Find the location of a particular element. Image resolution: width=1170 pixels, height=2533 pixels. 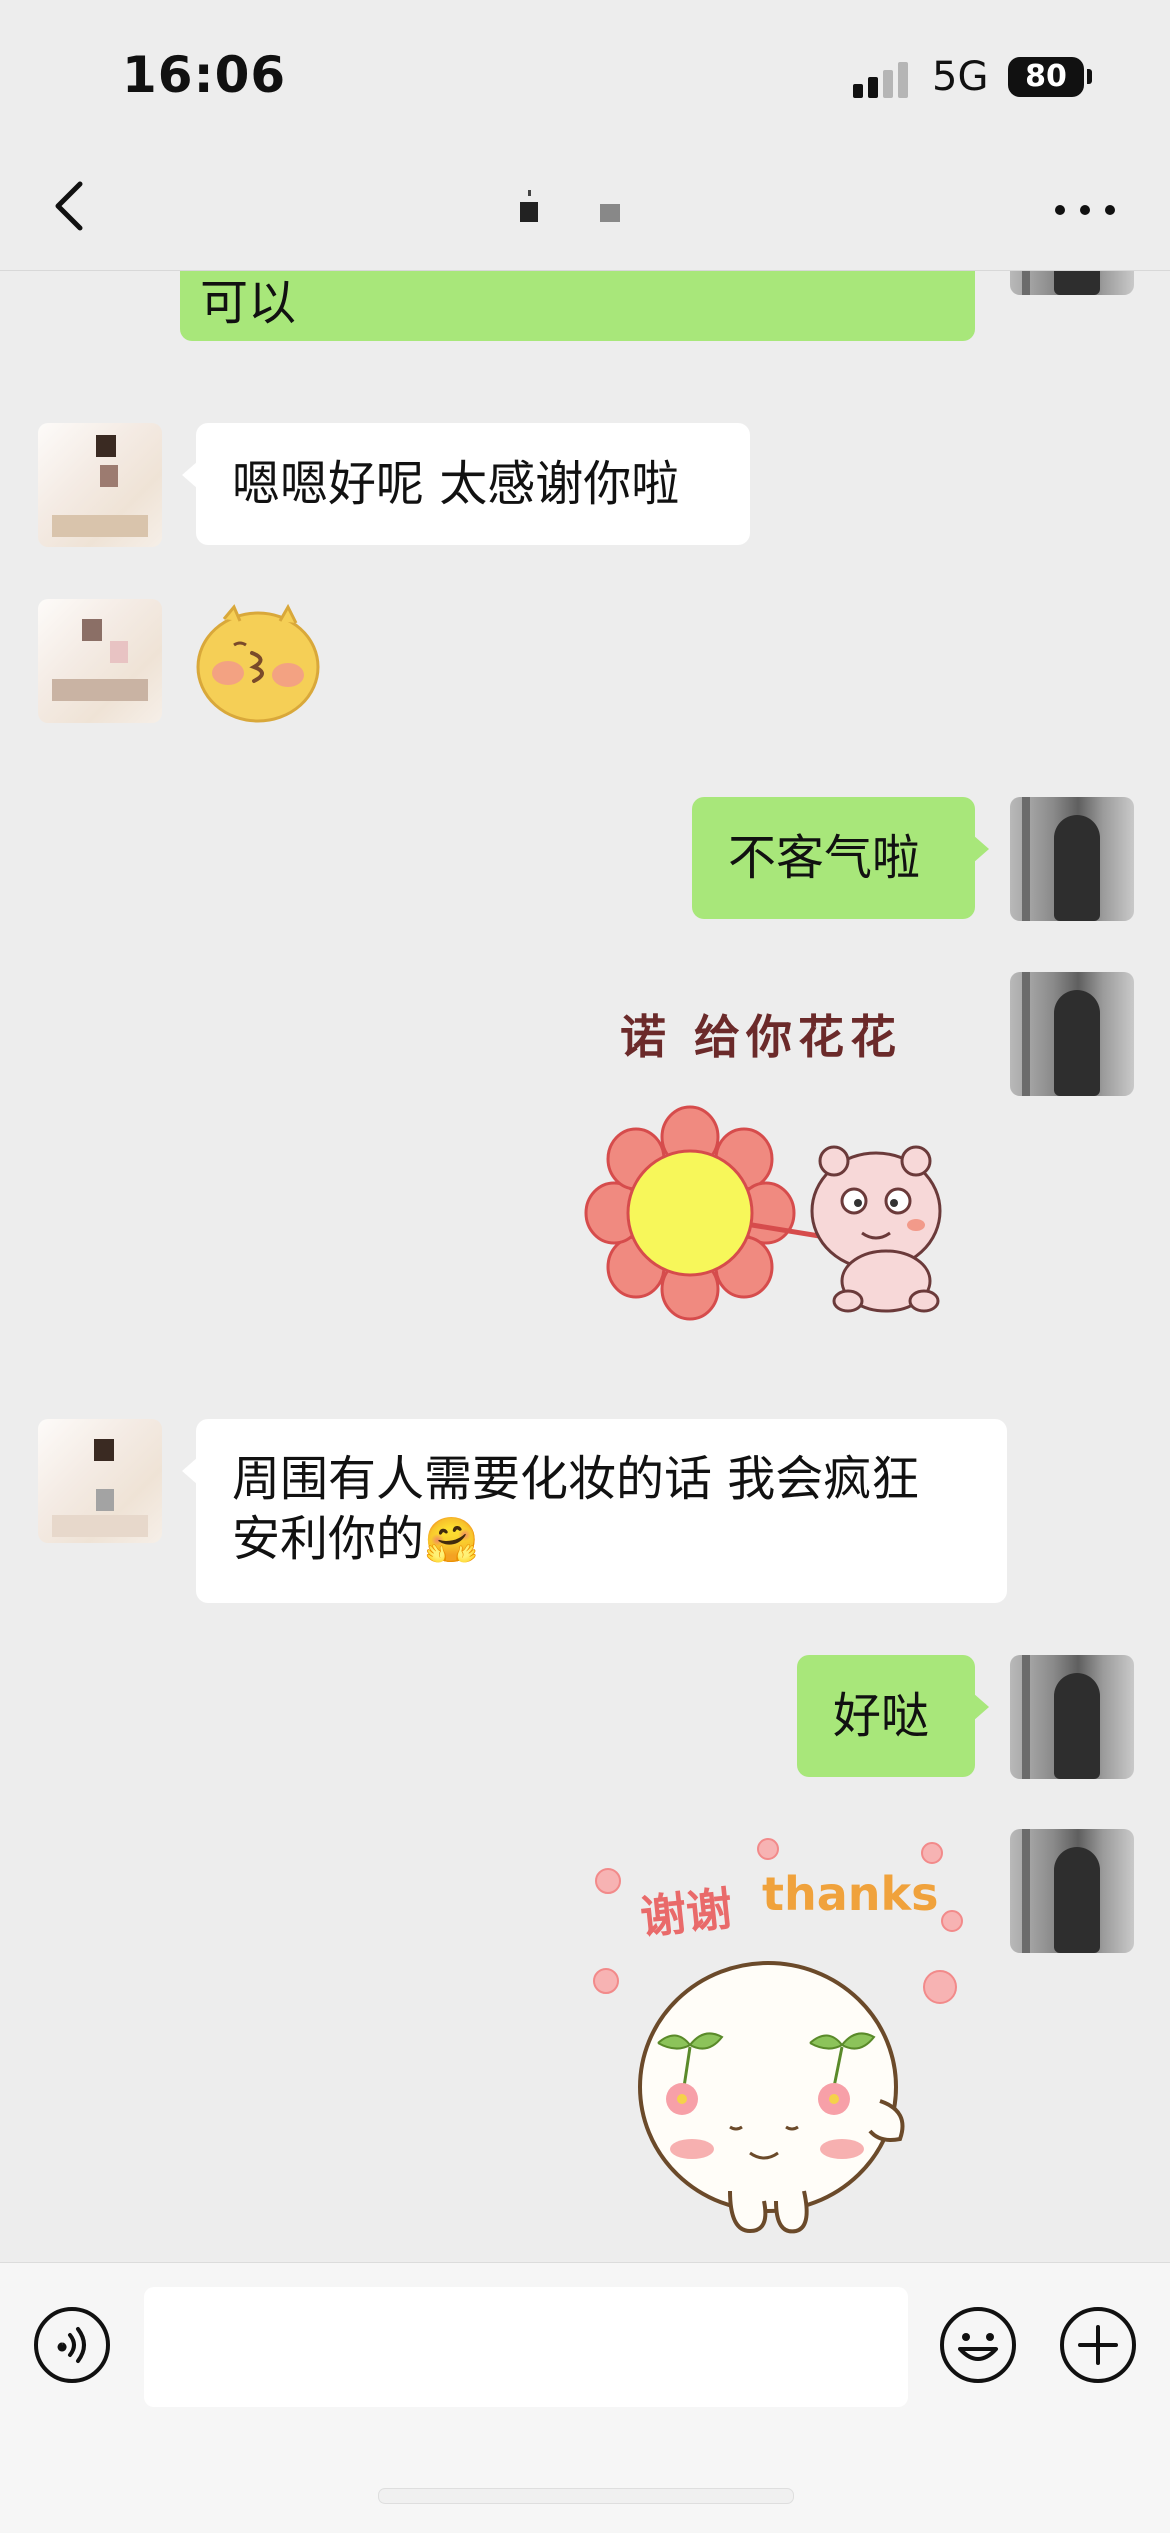

message-text: 嗯嗯好呢 太感谢你啦 is located at coordinates (456, 484).